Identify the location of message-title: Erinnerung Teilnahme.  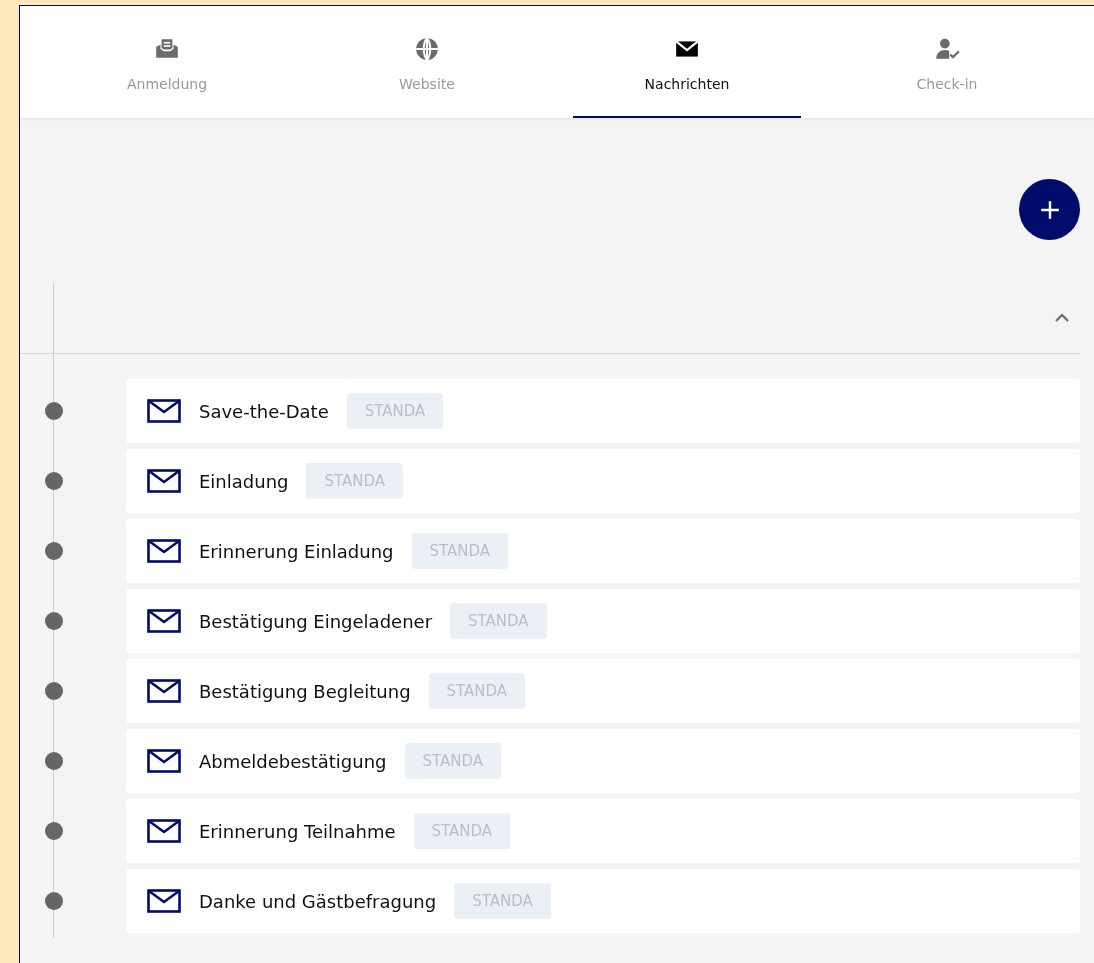
(297, 831).